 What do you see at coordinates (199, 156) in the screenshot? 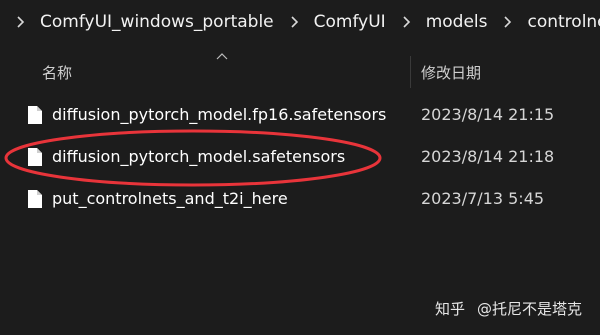
I see `file-name: diffusion_pytorch_model.safetensors` at bounding box center [199, 156].